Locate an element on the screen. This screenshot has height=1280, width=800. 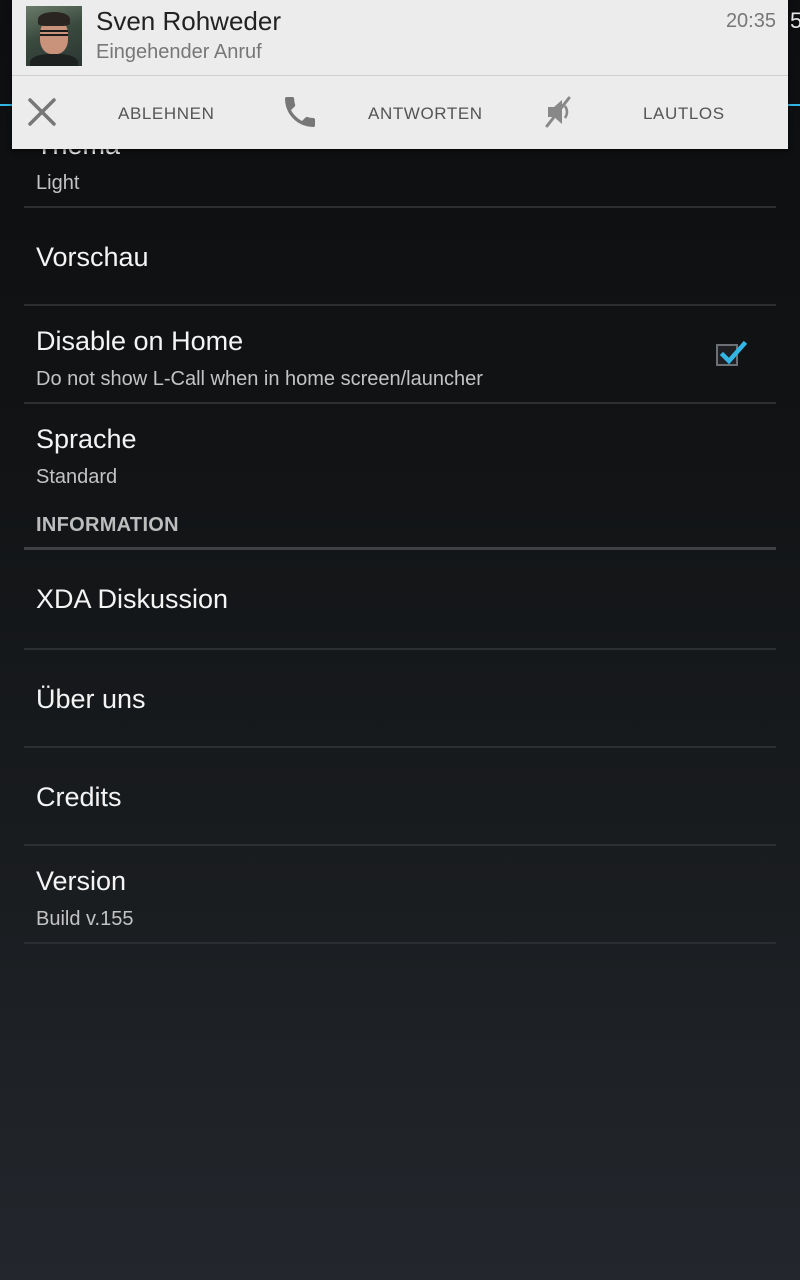
pref-language-summary: Standard is located at coordinates (77, 477).